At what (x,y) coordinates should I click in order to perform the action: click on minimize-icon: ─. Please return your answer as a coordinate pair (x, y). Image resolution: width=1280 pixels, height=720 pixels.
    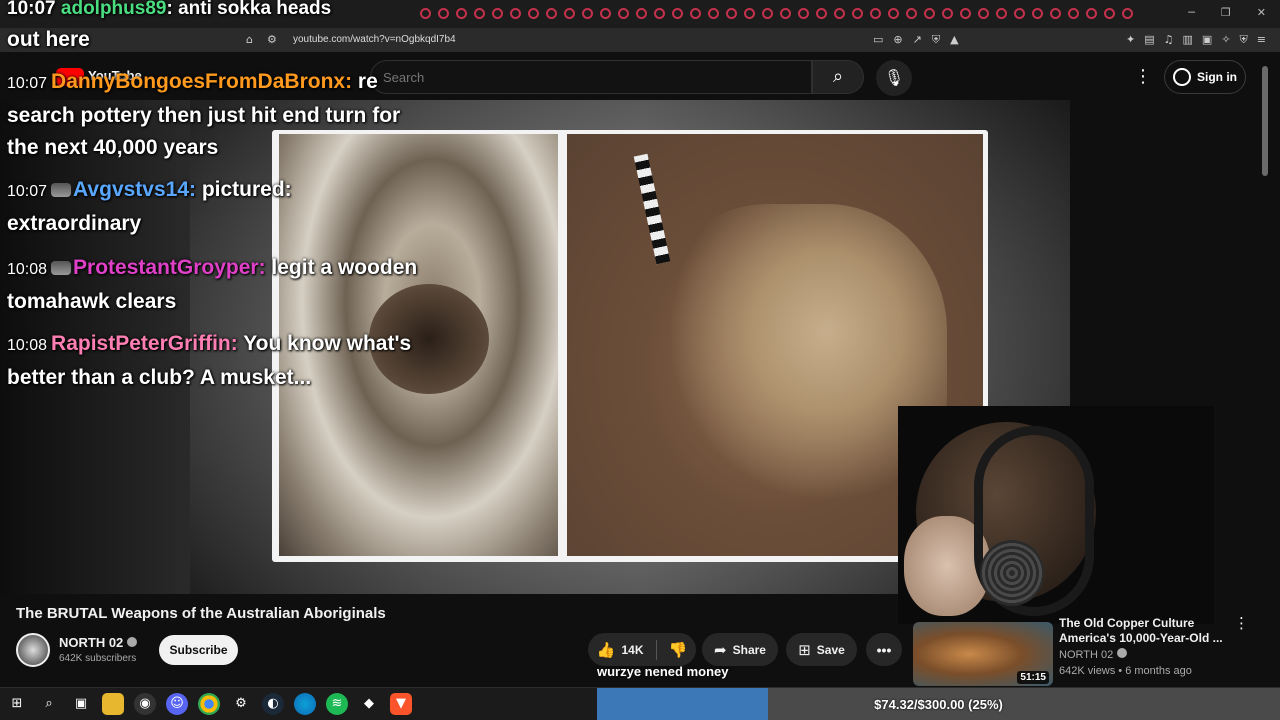
    Looking at the image, I should click on (1191, 12).